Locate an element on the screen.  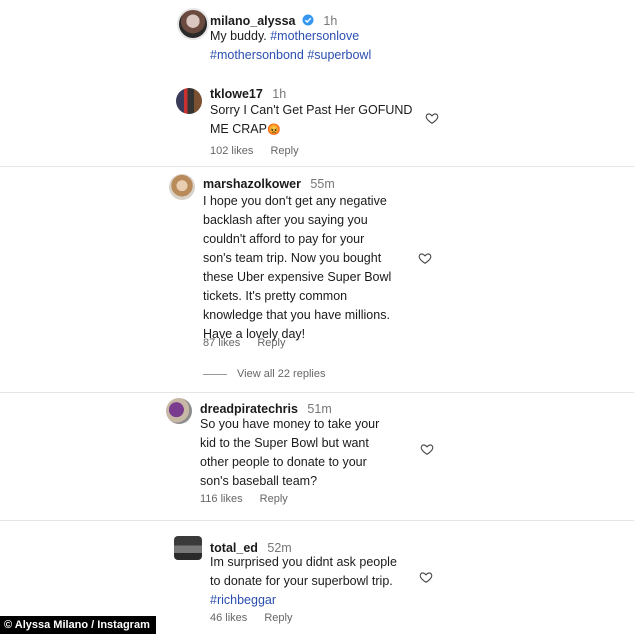
angry-emoji-icon: 😡 is located at coordinates (273, 130).